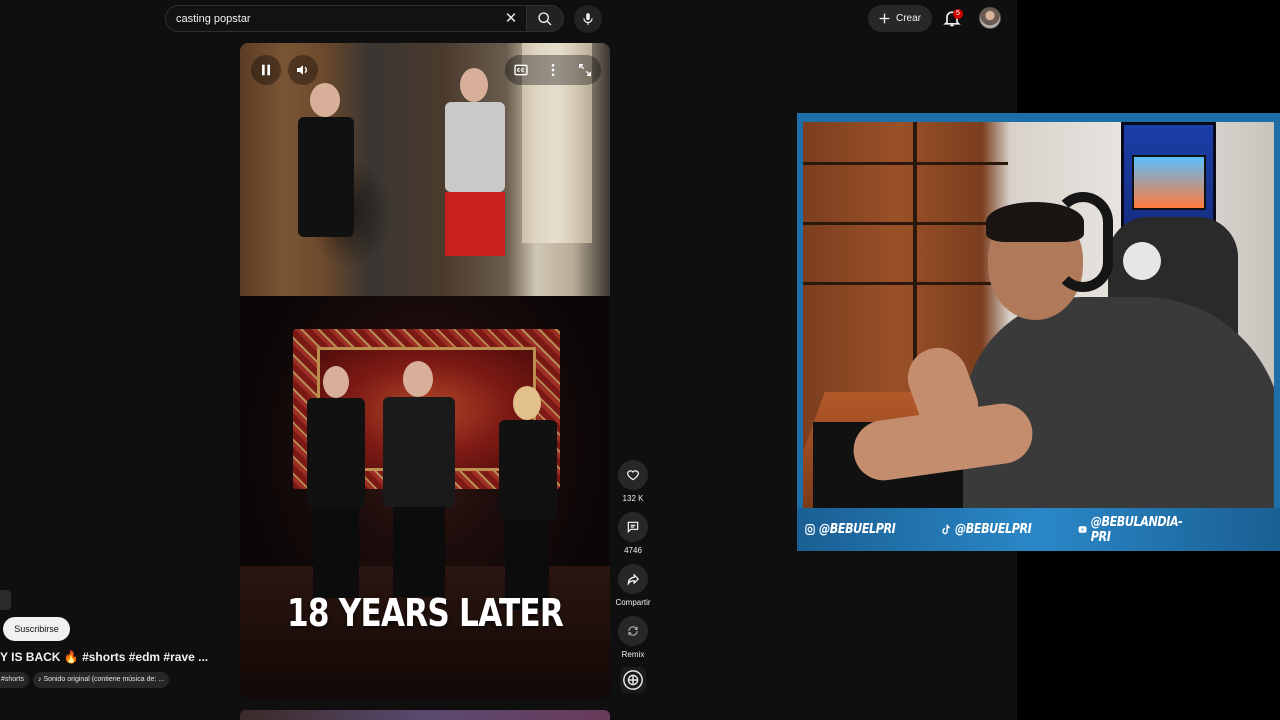 The image size is (1280, 720). What do you see at coordinates (14, 680) in the screenshot?
I see `hashtag-chip: #shorts` at bounding box center [14, 680].